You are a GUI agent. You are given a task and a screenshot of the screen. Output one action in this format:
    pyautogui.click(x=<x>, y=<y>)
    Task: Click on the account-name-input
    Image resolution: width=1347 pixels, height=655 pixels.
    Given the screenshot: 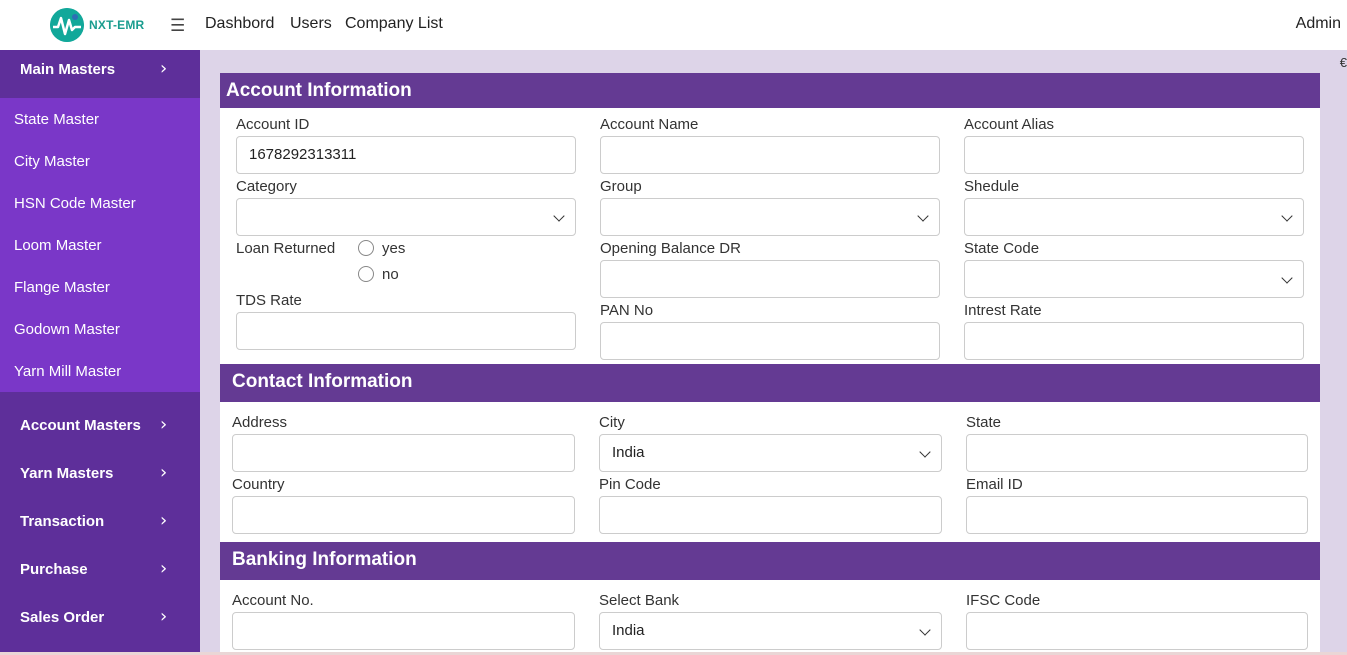 What is the action you would take?
    pyautogui.click(x=770, y=155)
    